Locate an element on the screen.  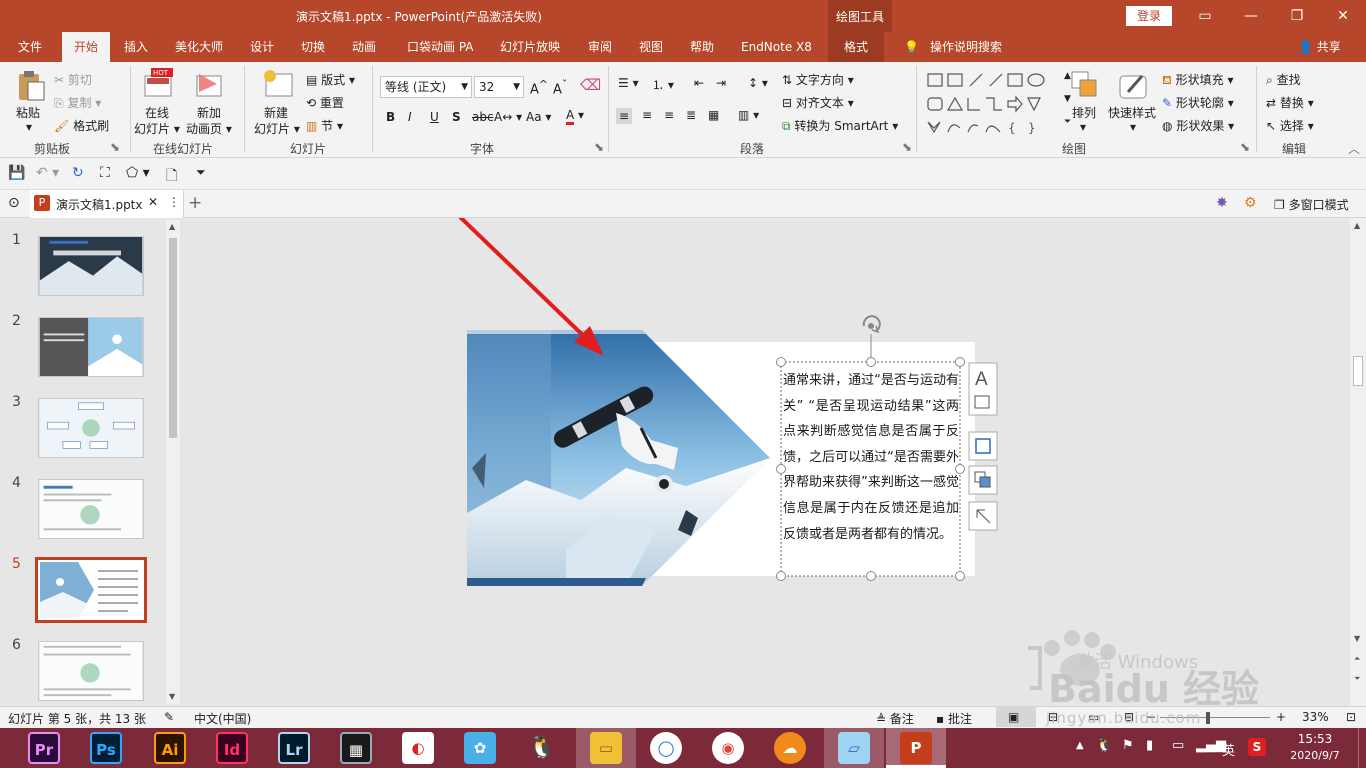
rotate-handle-icon is located at coordinates (871, 324).